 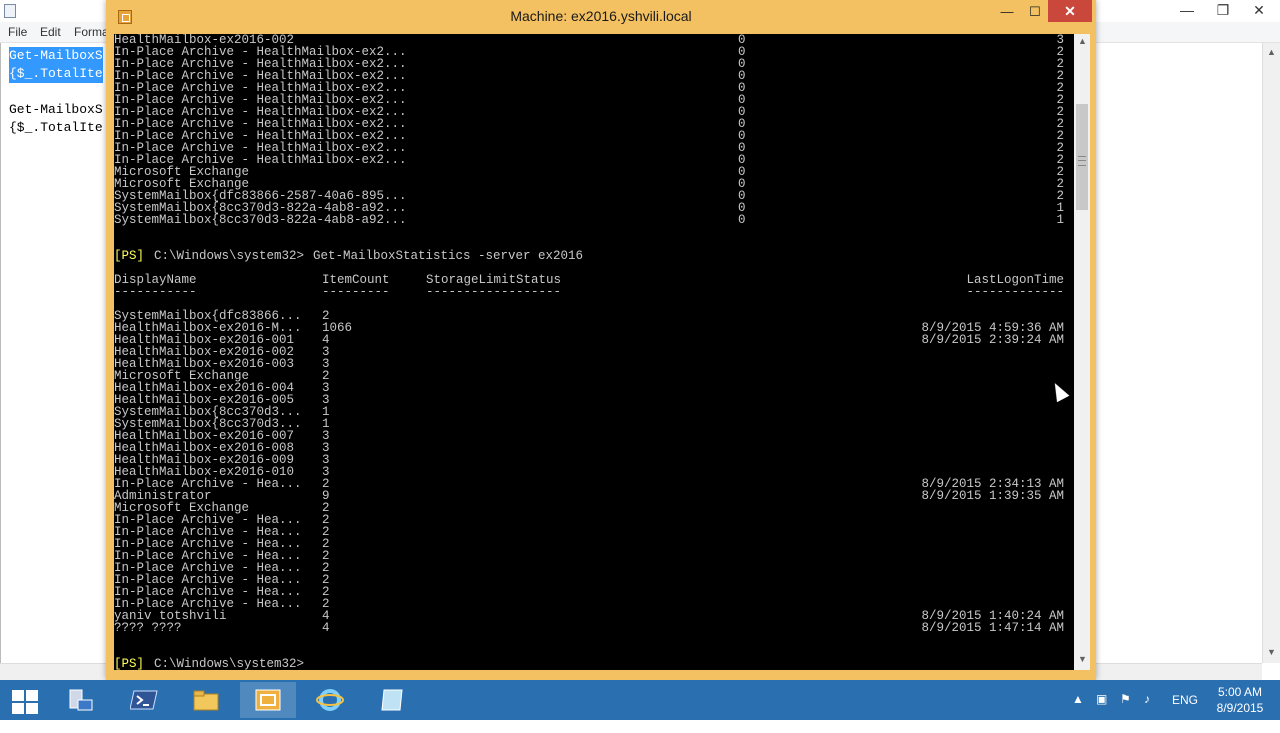 I want to click on notepad-window-controls: — ❐ ✕, so click(x=1225, y=11).